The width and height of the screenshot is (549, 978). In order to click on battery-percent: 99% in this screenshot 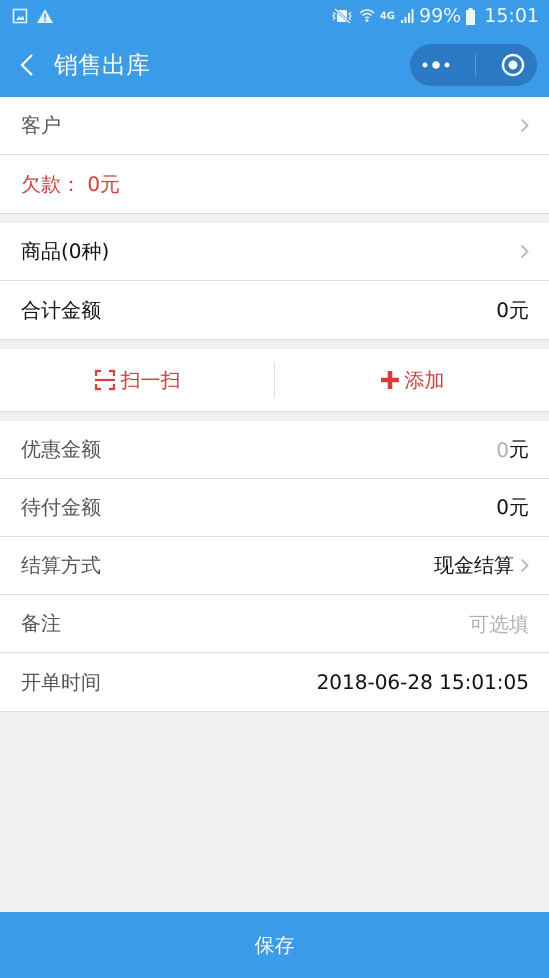, I will do `click(440, 16)`.